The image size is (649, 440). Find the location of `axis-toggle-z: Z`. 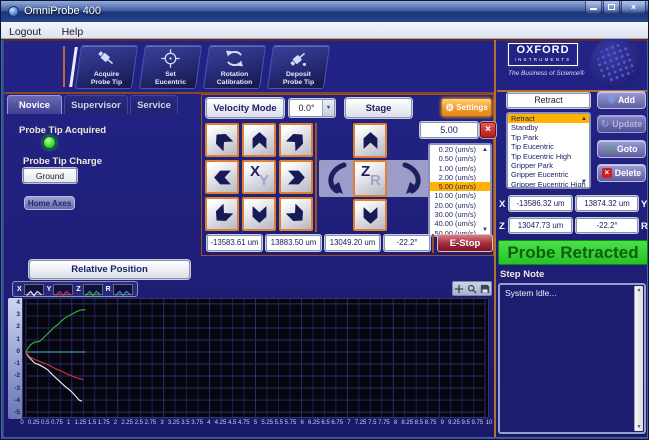

axis-toggle-z: Z is located at coordinates (89, 290).